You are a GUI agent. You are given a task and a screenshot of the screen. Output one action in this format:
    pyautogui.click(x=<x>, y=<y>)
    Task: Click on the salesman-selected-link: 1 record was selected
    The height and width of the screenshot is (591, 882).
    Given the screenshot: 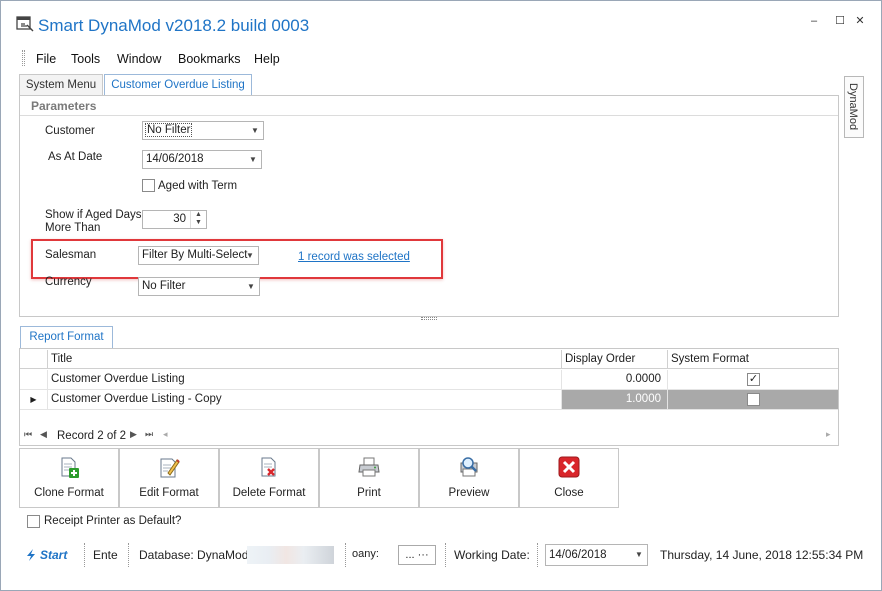 What is the action you would take?
    pyautogui.click(x=354, y=257)
    